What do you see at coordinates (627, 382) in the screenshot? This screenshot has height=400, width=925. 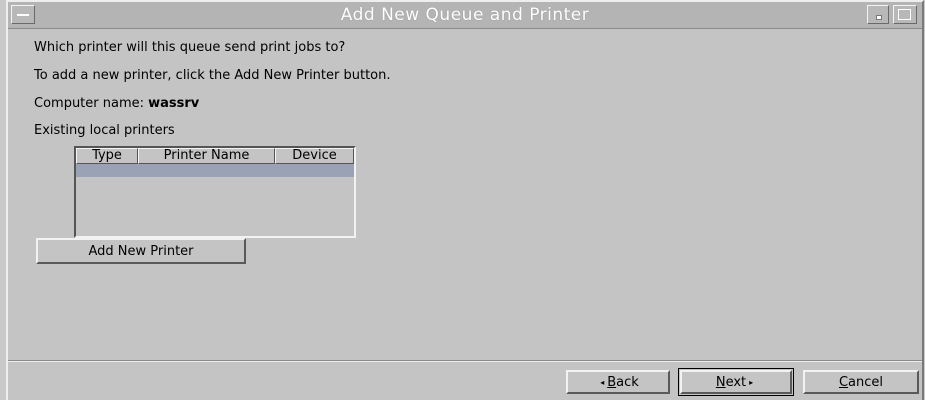 I see `back-label: ack` at bounding box center [627, 382].